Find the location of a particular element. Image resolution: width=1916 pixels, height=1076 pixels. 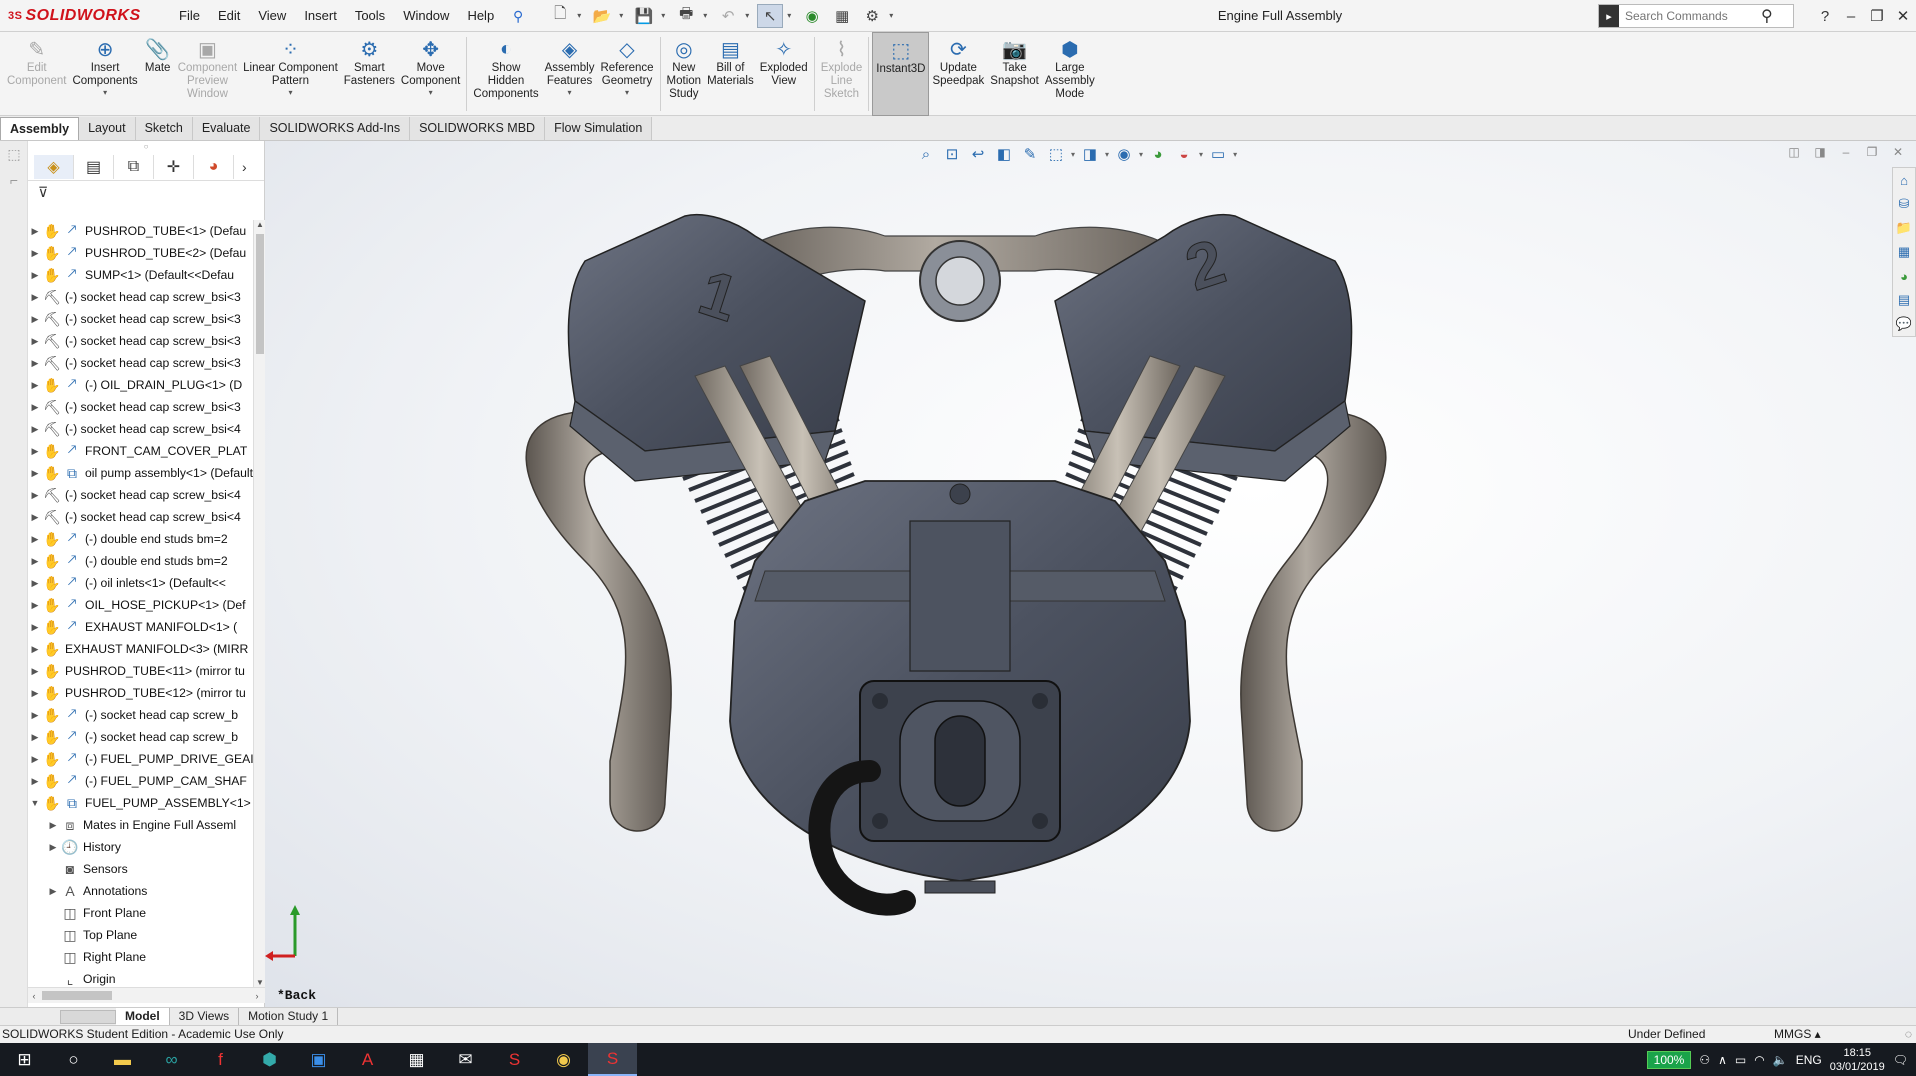

search-commands-box: ▸ ⚲ is located at coordinates (1696, 16).